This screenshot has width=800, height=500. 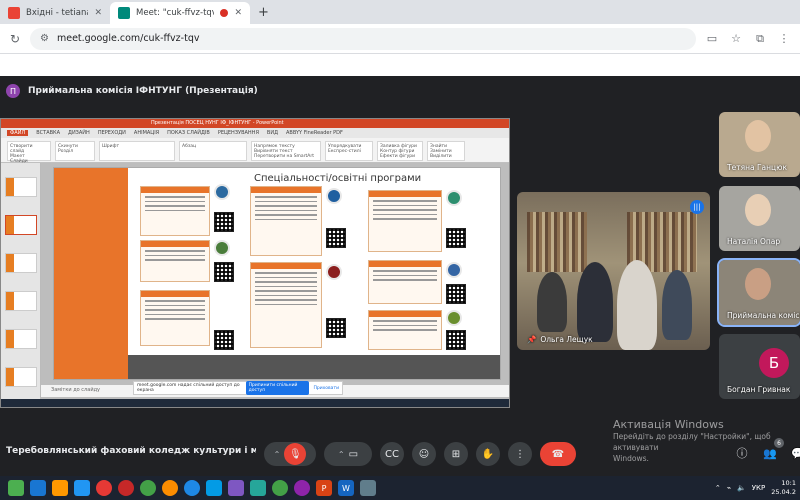 What do you see at coordinates (759, 144) in the screenshot?
I see `participant-tile: Тетяна Ганцюк` at bounding box center [759, 144].